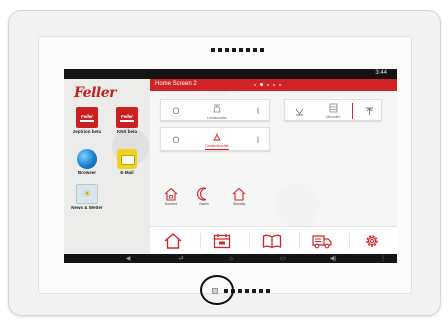 The height and width of the screenshot is (325, 448). I want to click on home-outline-icon, so click(239, 194).